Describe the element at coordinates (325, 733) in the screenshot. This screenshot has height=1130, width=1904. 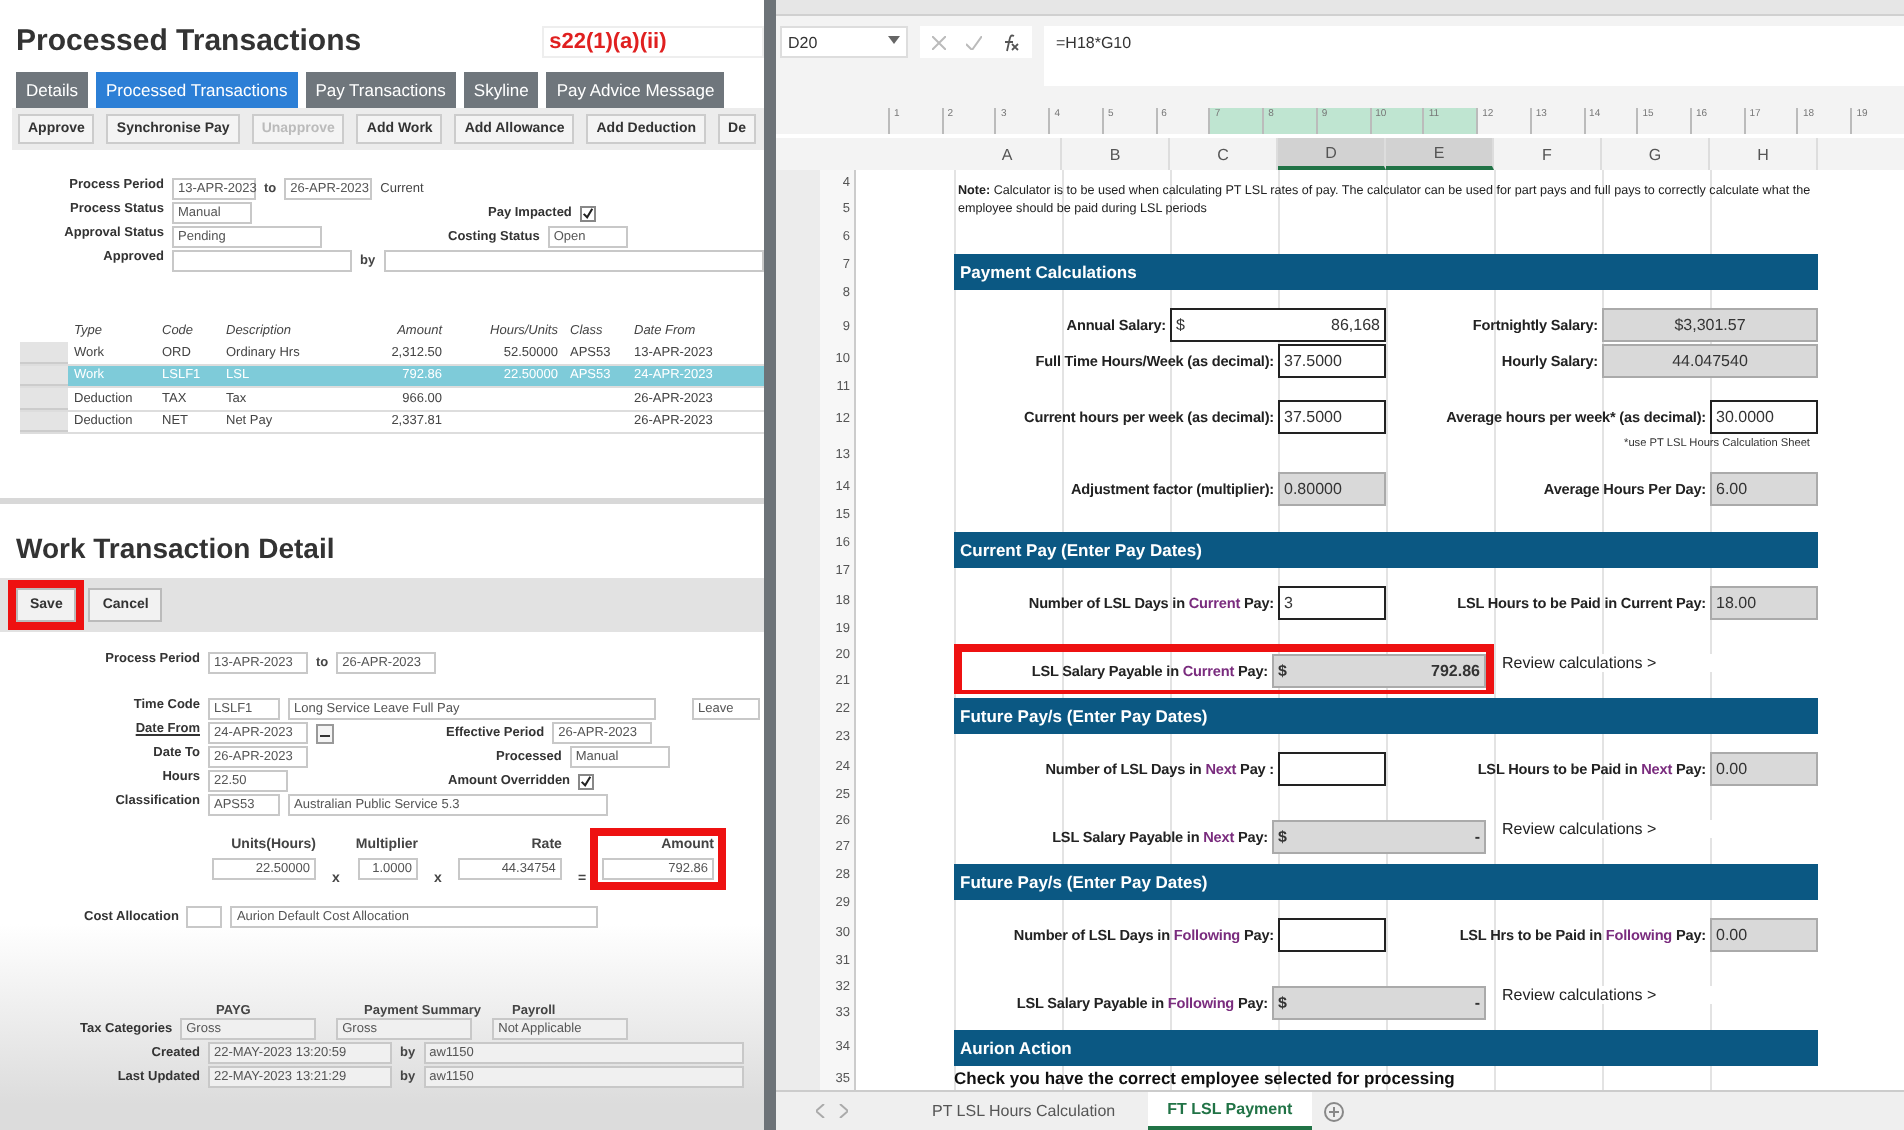
I see `calendar-picker-icon` at that location.